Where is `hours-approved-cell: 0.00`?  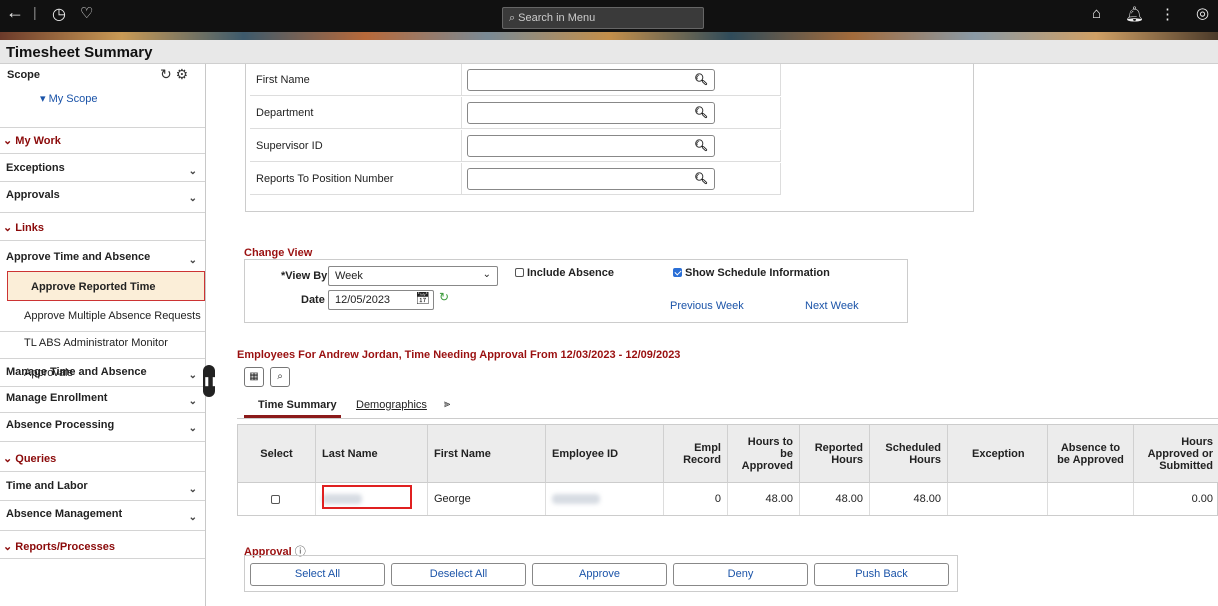 hours-approved-cell: 0.00 is located at coordinates (1202, 499).